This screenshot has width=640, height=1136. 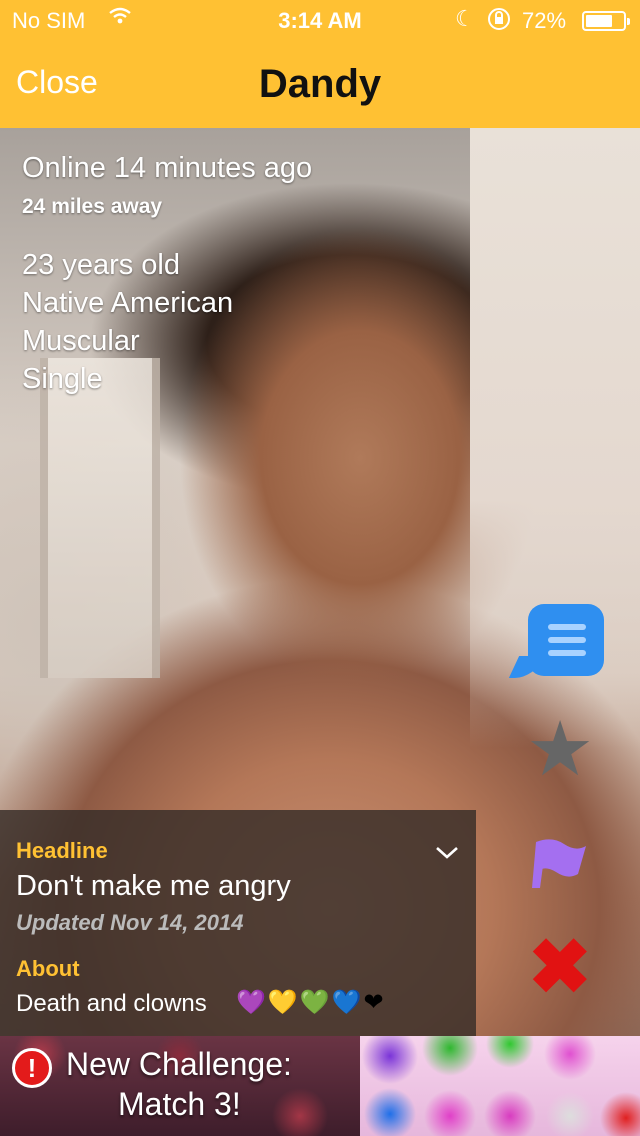 What do you see at coordinates (599, 21) in the screenshot?
I see `battery-fill` at bounding box center [599, 21].